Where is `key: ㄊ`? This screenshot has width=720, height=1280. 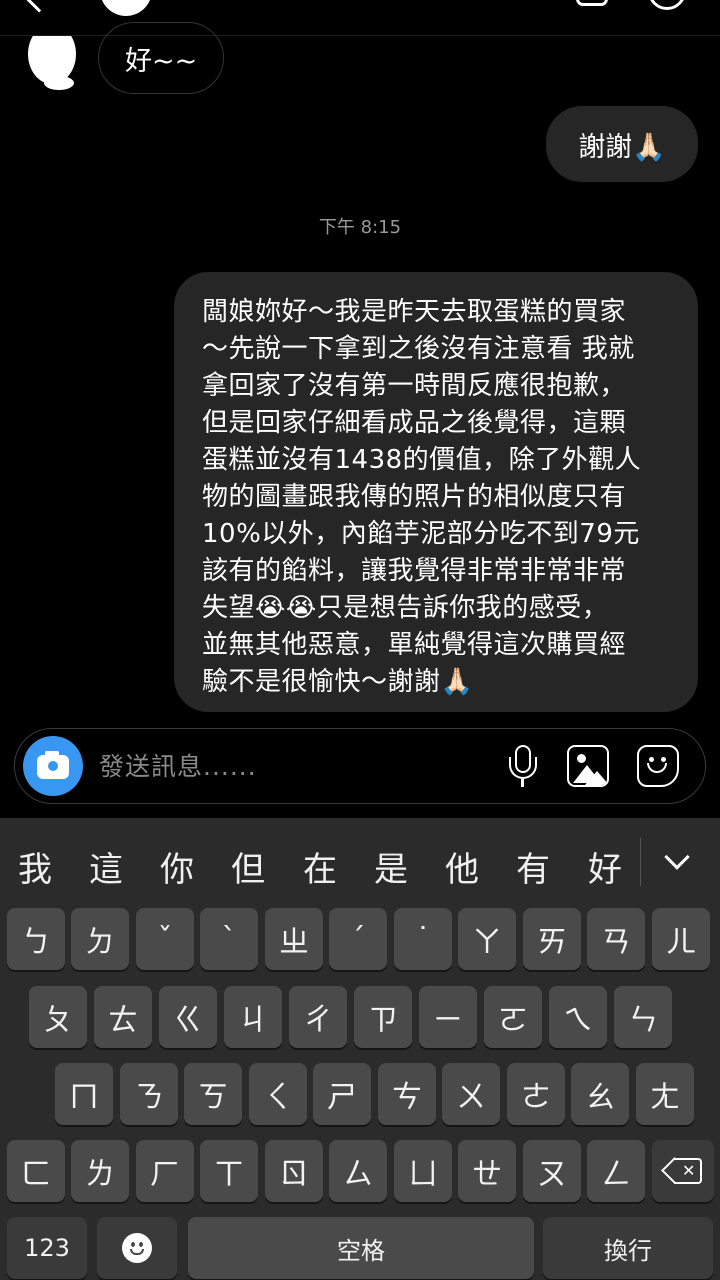
key: ㄊ is located at coordinates (123, 1017).